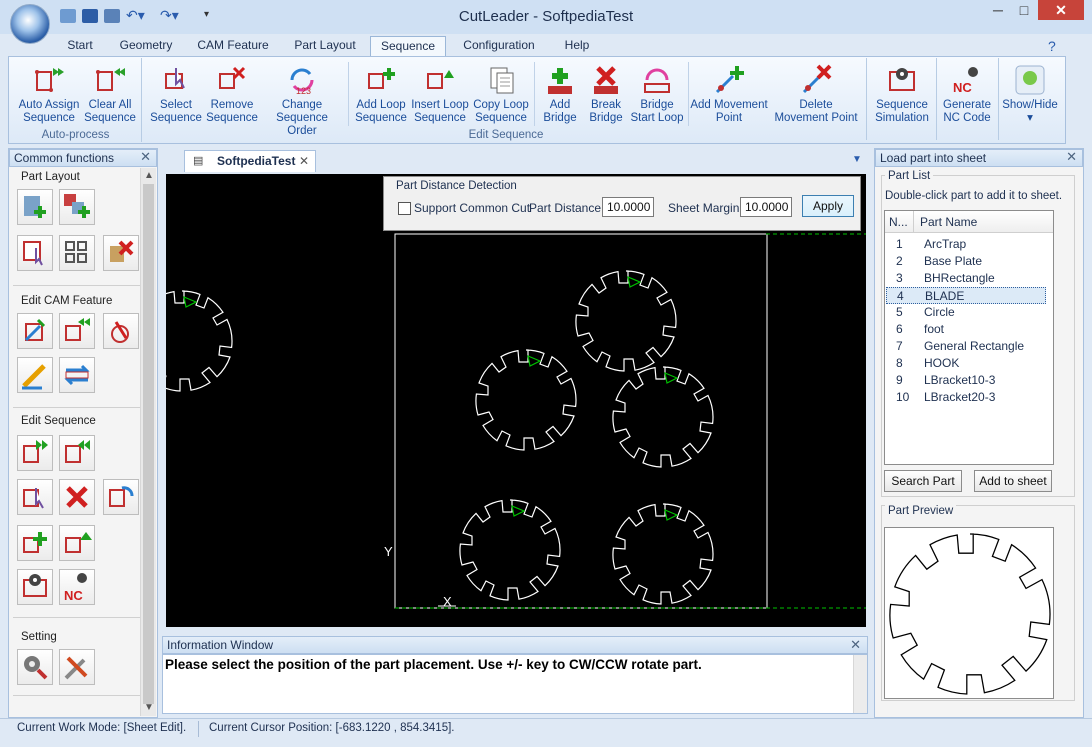 The height and width of the screenshot is (747, 1092). What do you see at coordinates (35, 667) in the screenshot?
I see `settings-gear-icon` at bounding box center [35, 667].